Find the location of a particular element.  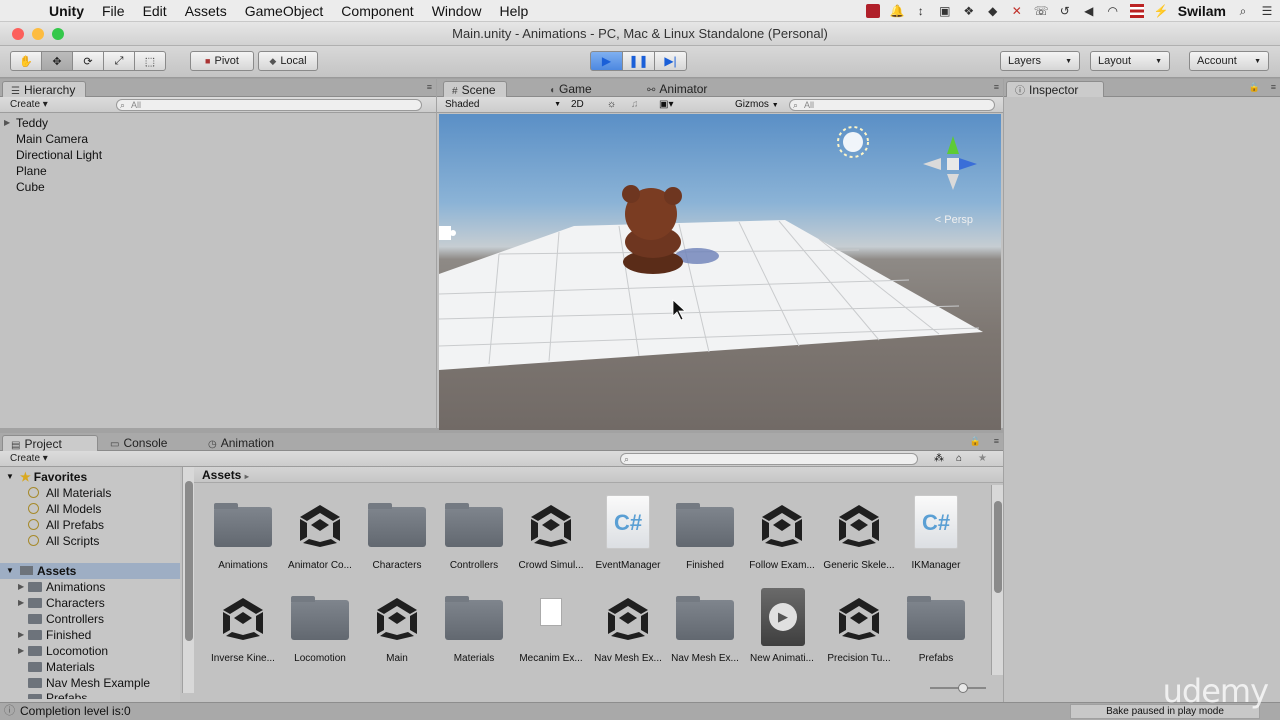

phone-icon: ☏ is located at coordinates (1041, 11).